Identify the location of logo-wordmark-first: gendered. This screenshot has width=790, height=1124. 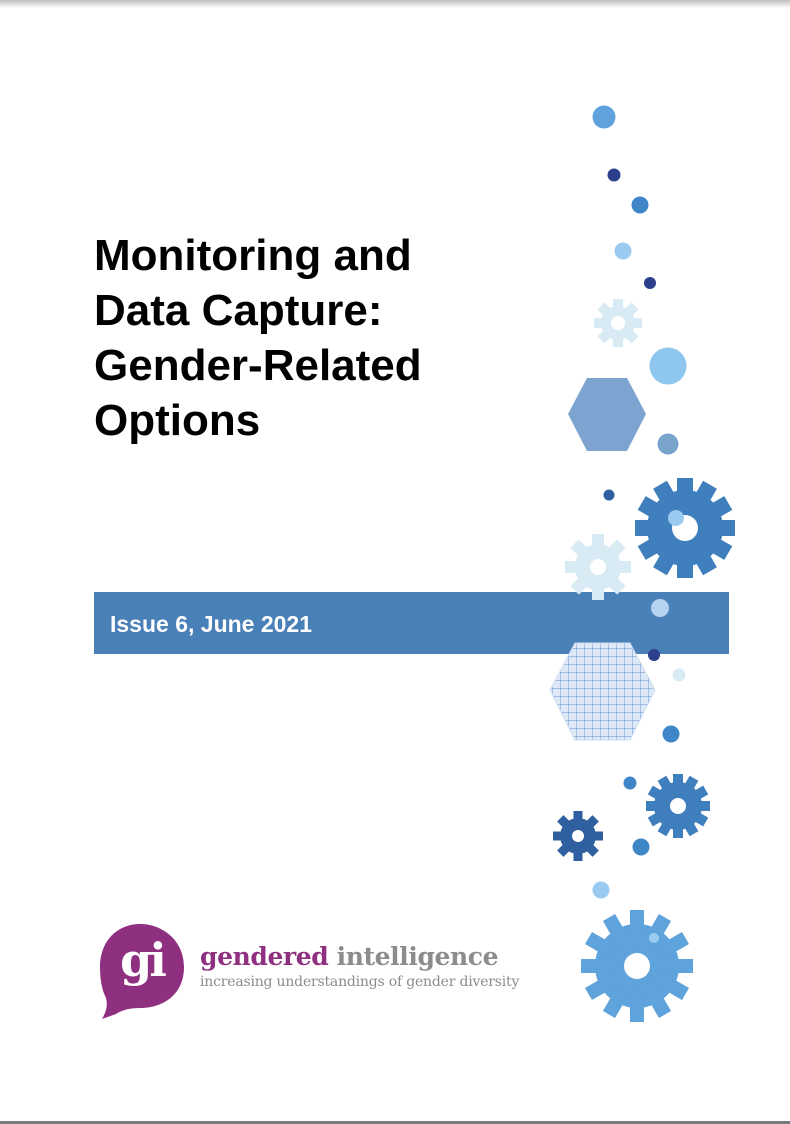
(264, 956).